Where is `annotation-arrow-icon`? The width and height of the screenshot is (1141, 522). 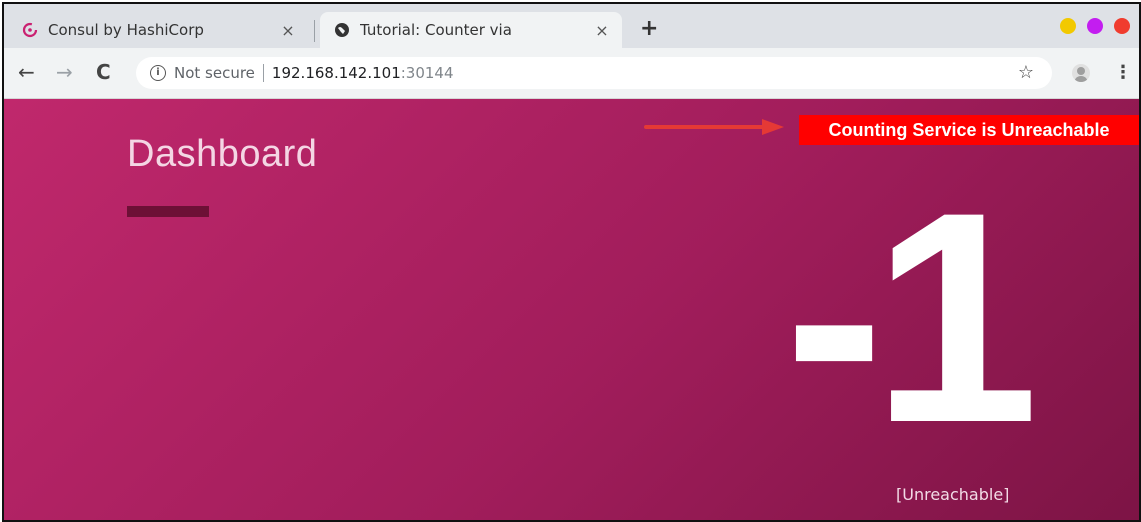
annotation-arrow-icon is located at coordinates (714, 127).